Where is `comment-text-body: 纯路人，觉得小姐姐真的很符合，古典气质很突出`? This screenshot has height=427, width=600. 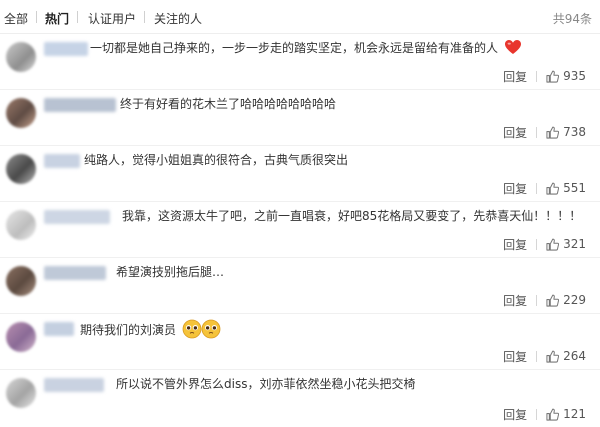
comment-text-body: 纯路人，觉得小姐姐真的很符合，古典气质很突出 is located at coordinates (216, 160).